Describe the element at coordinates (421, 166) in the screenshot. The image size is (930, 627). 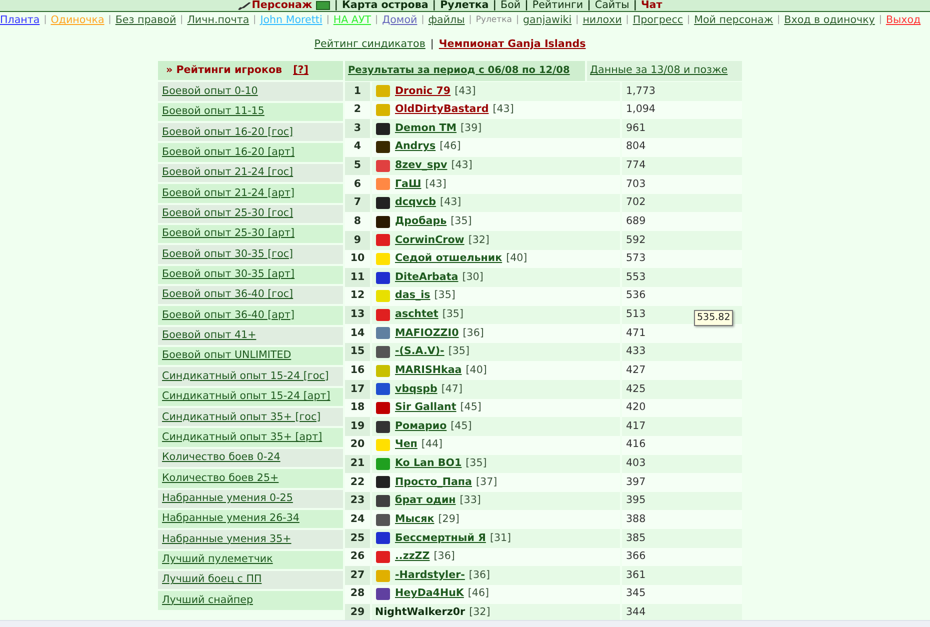
I see `player-name-link: 8zev_spv` at that location.